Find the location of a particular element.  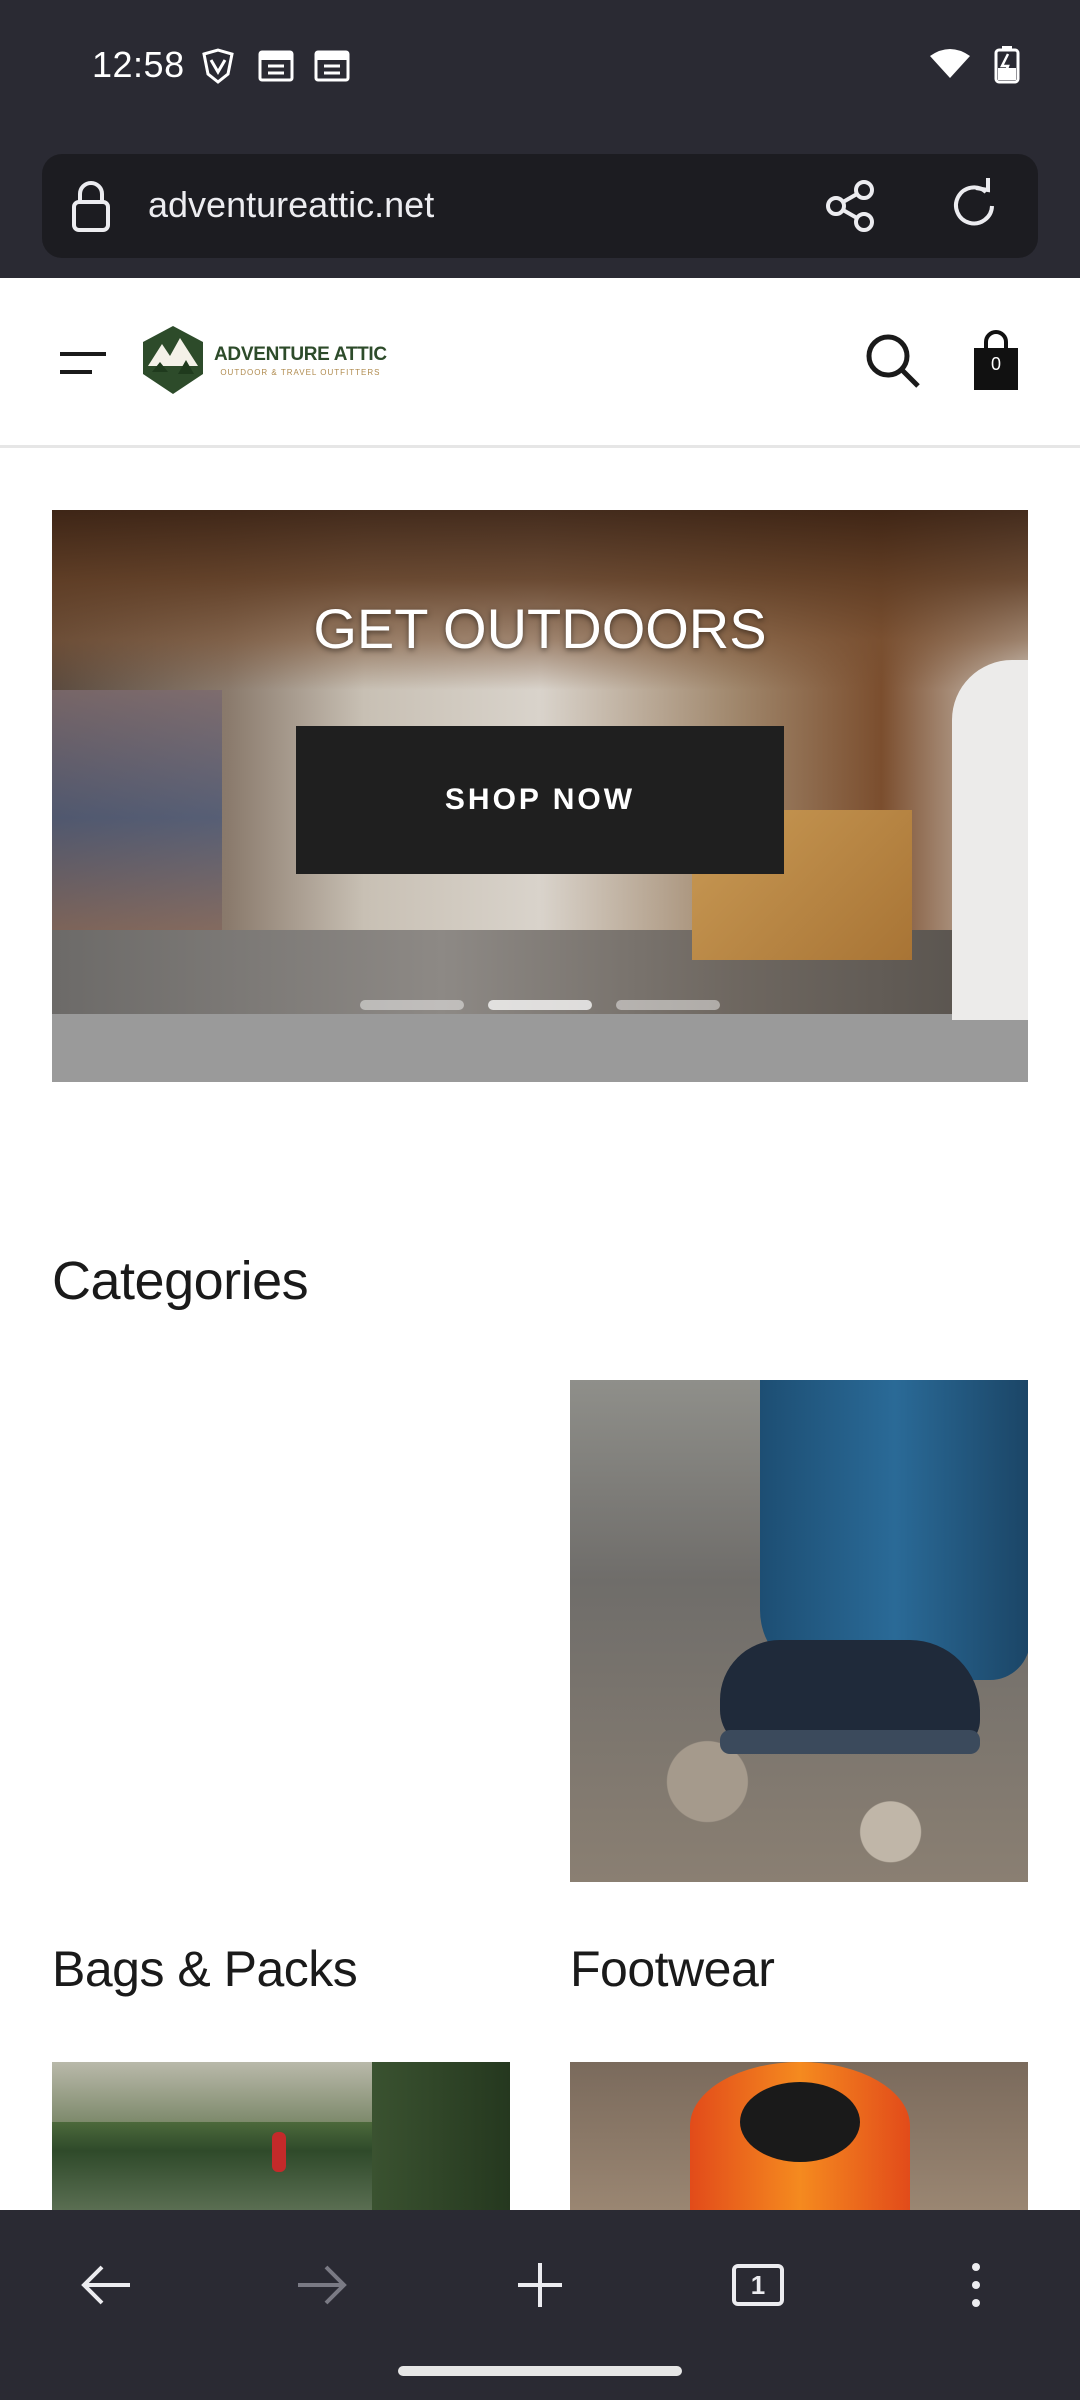

more-menu-button is located at coordinates (976, 2285).